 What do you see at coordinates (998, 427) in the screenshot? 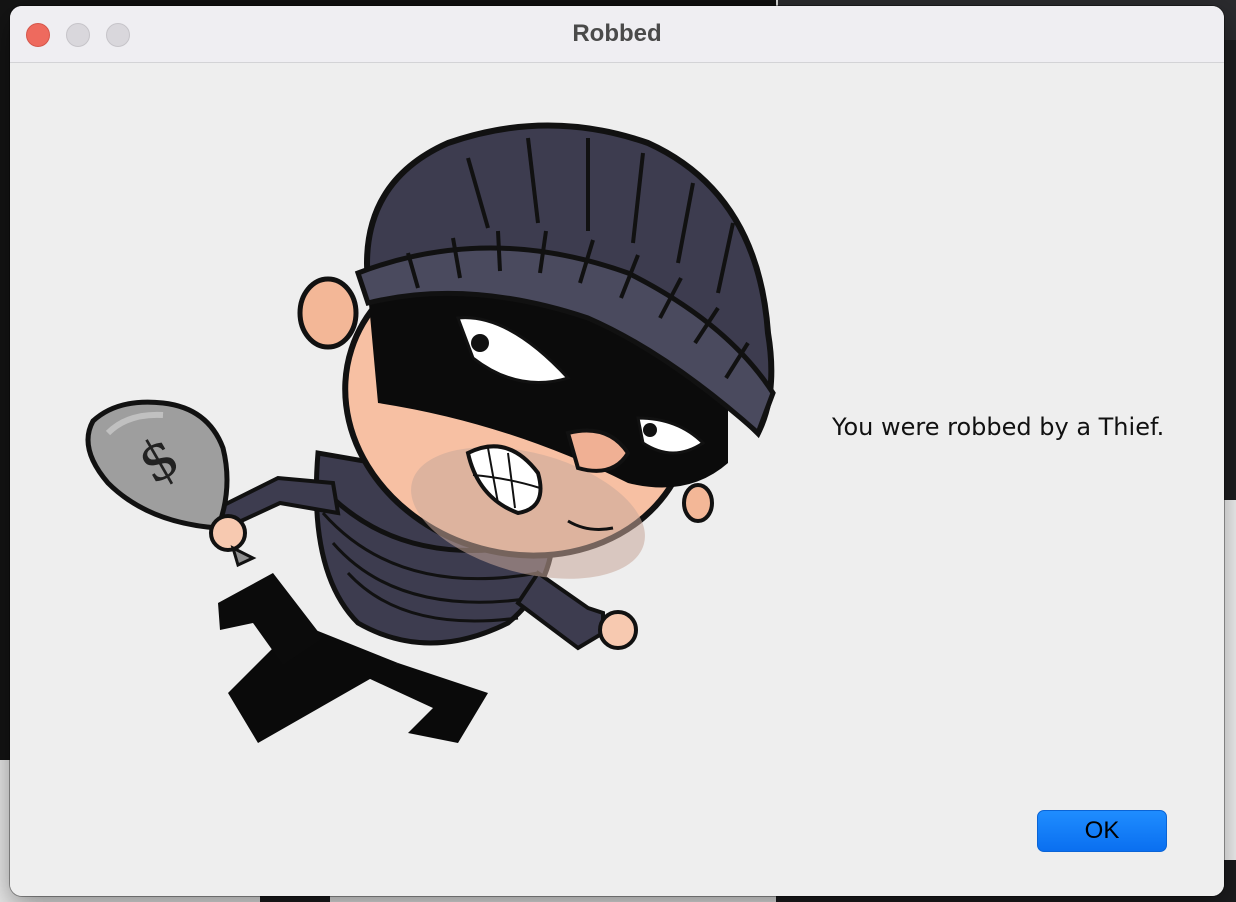
I see `robbed-message: You were robbed by a Thief.` at bounding box center [998, 427].